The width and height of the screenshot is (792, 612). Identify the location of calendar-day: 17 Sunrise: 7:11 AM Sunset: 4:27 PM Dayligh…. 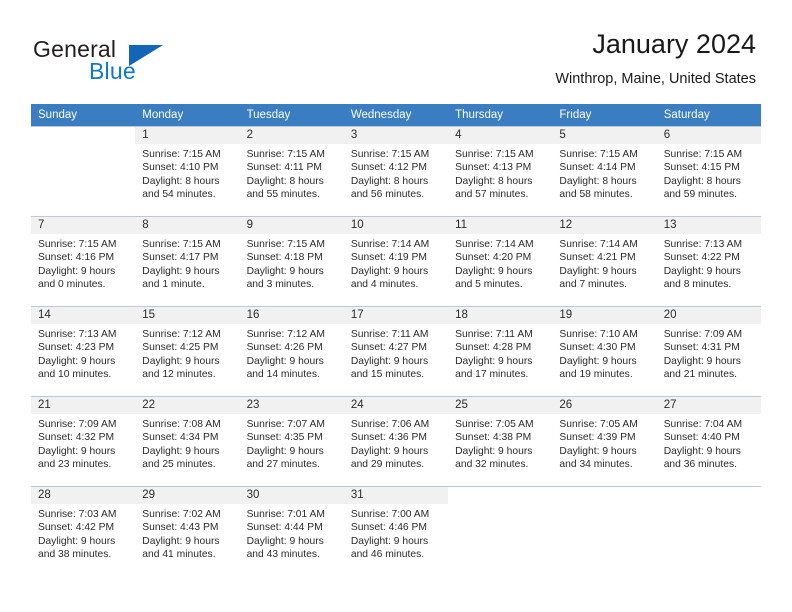
(396, 351).